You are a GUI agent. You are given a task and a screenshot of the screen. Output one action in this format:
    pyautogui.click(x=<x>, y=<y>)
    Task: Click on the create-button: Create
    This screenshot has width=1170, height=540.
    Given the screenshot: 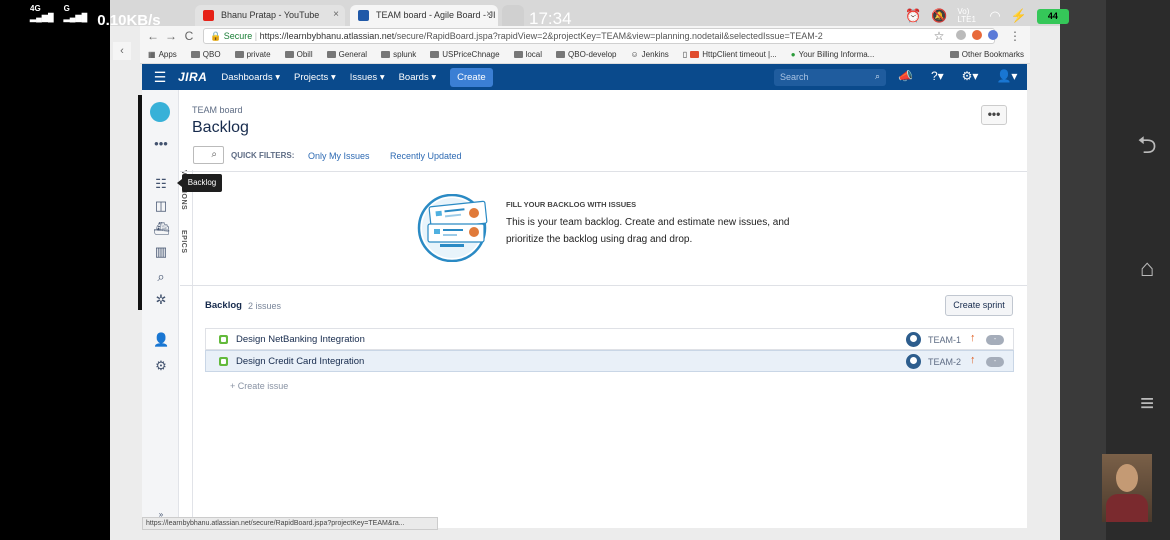 What is the action you would take?
    pyautogui.click(x=471, y=77)
    